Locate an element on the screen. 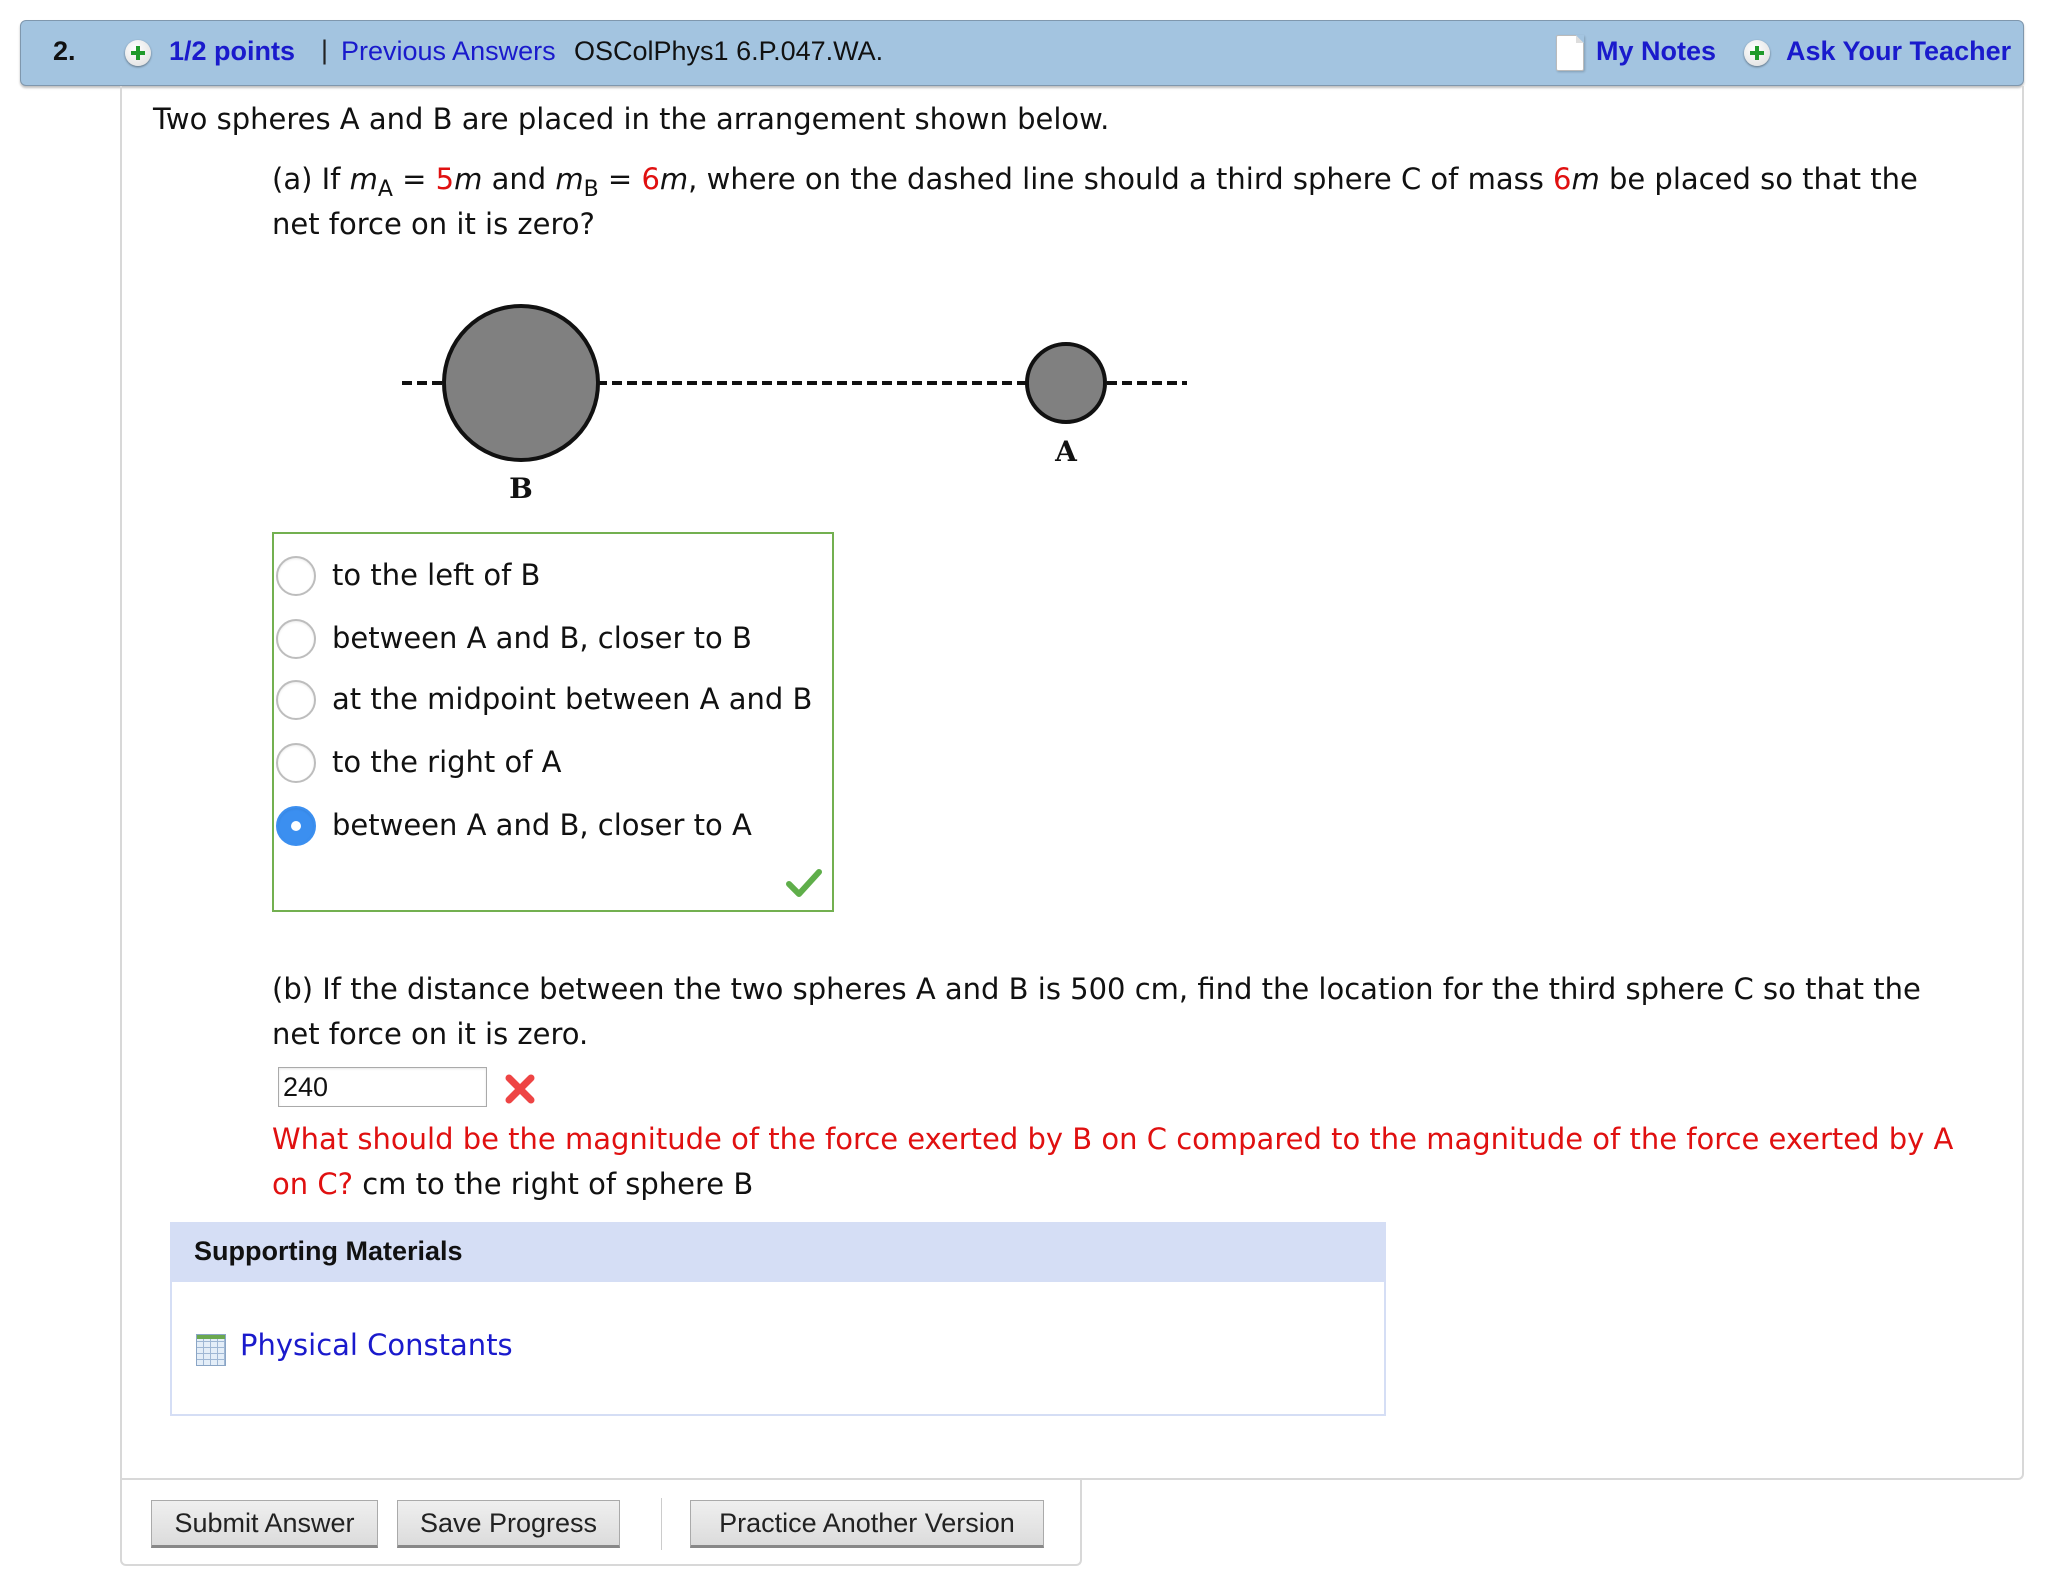 This screenshot has height=1569, width=2046. mass-b-value: 6 is located at coordinates (650, 179).